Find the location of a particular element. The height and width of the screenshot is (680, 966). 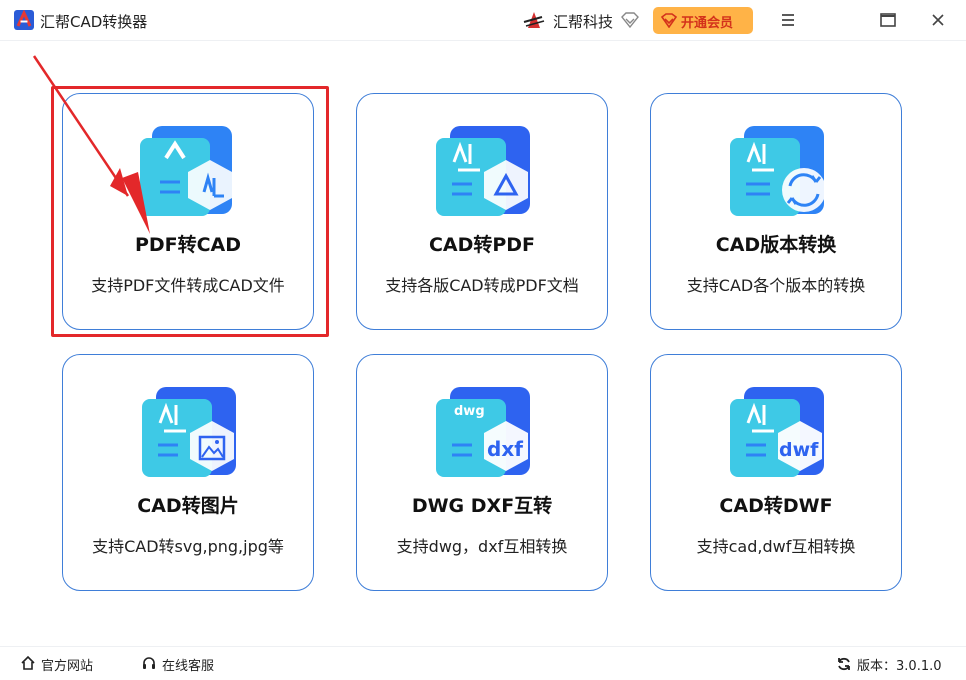

card-desc: 支持dwg，dxf互相转换 is located at coordinates (482, 546).